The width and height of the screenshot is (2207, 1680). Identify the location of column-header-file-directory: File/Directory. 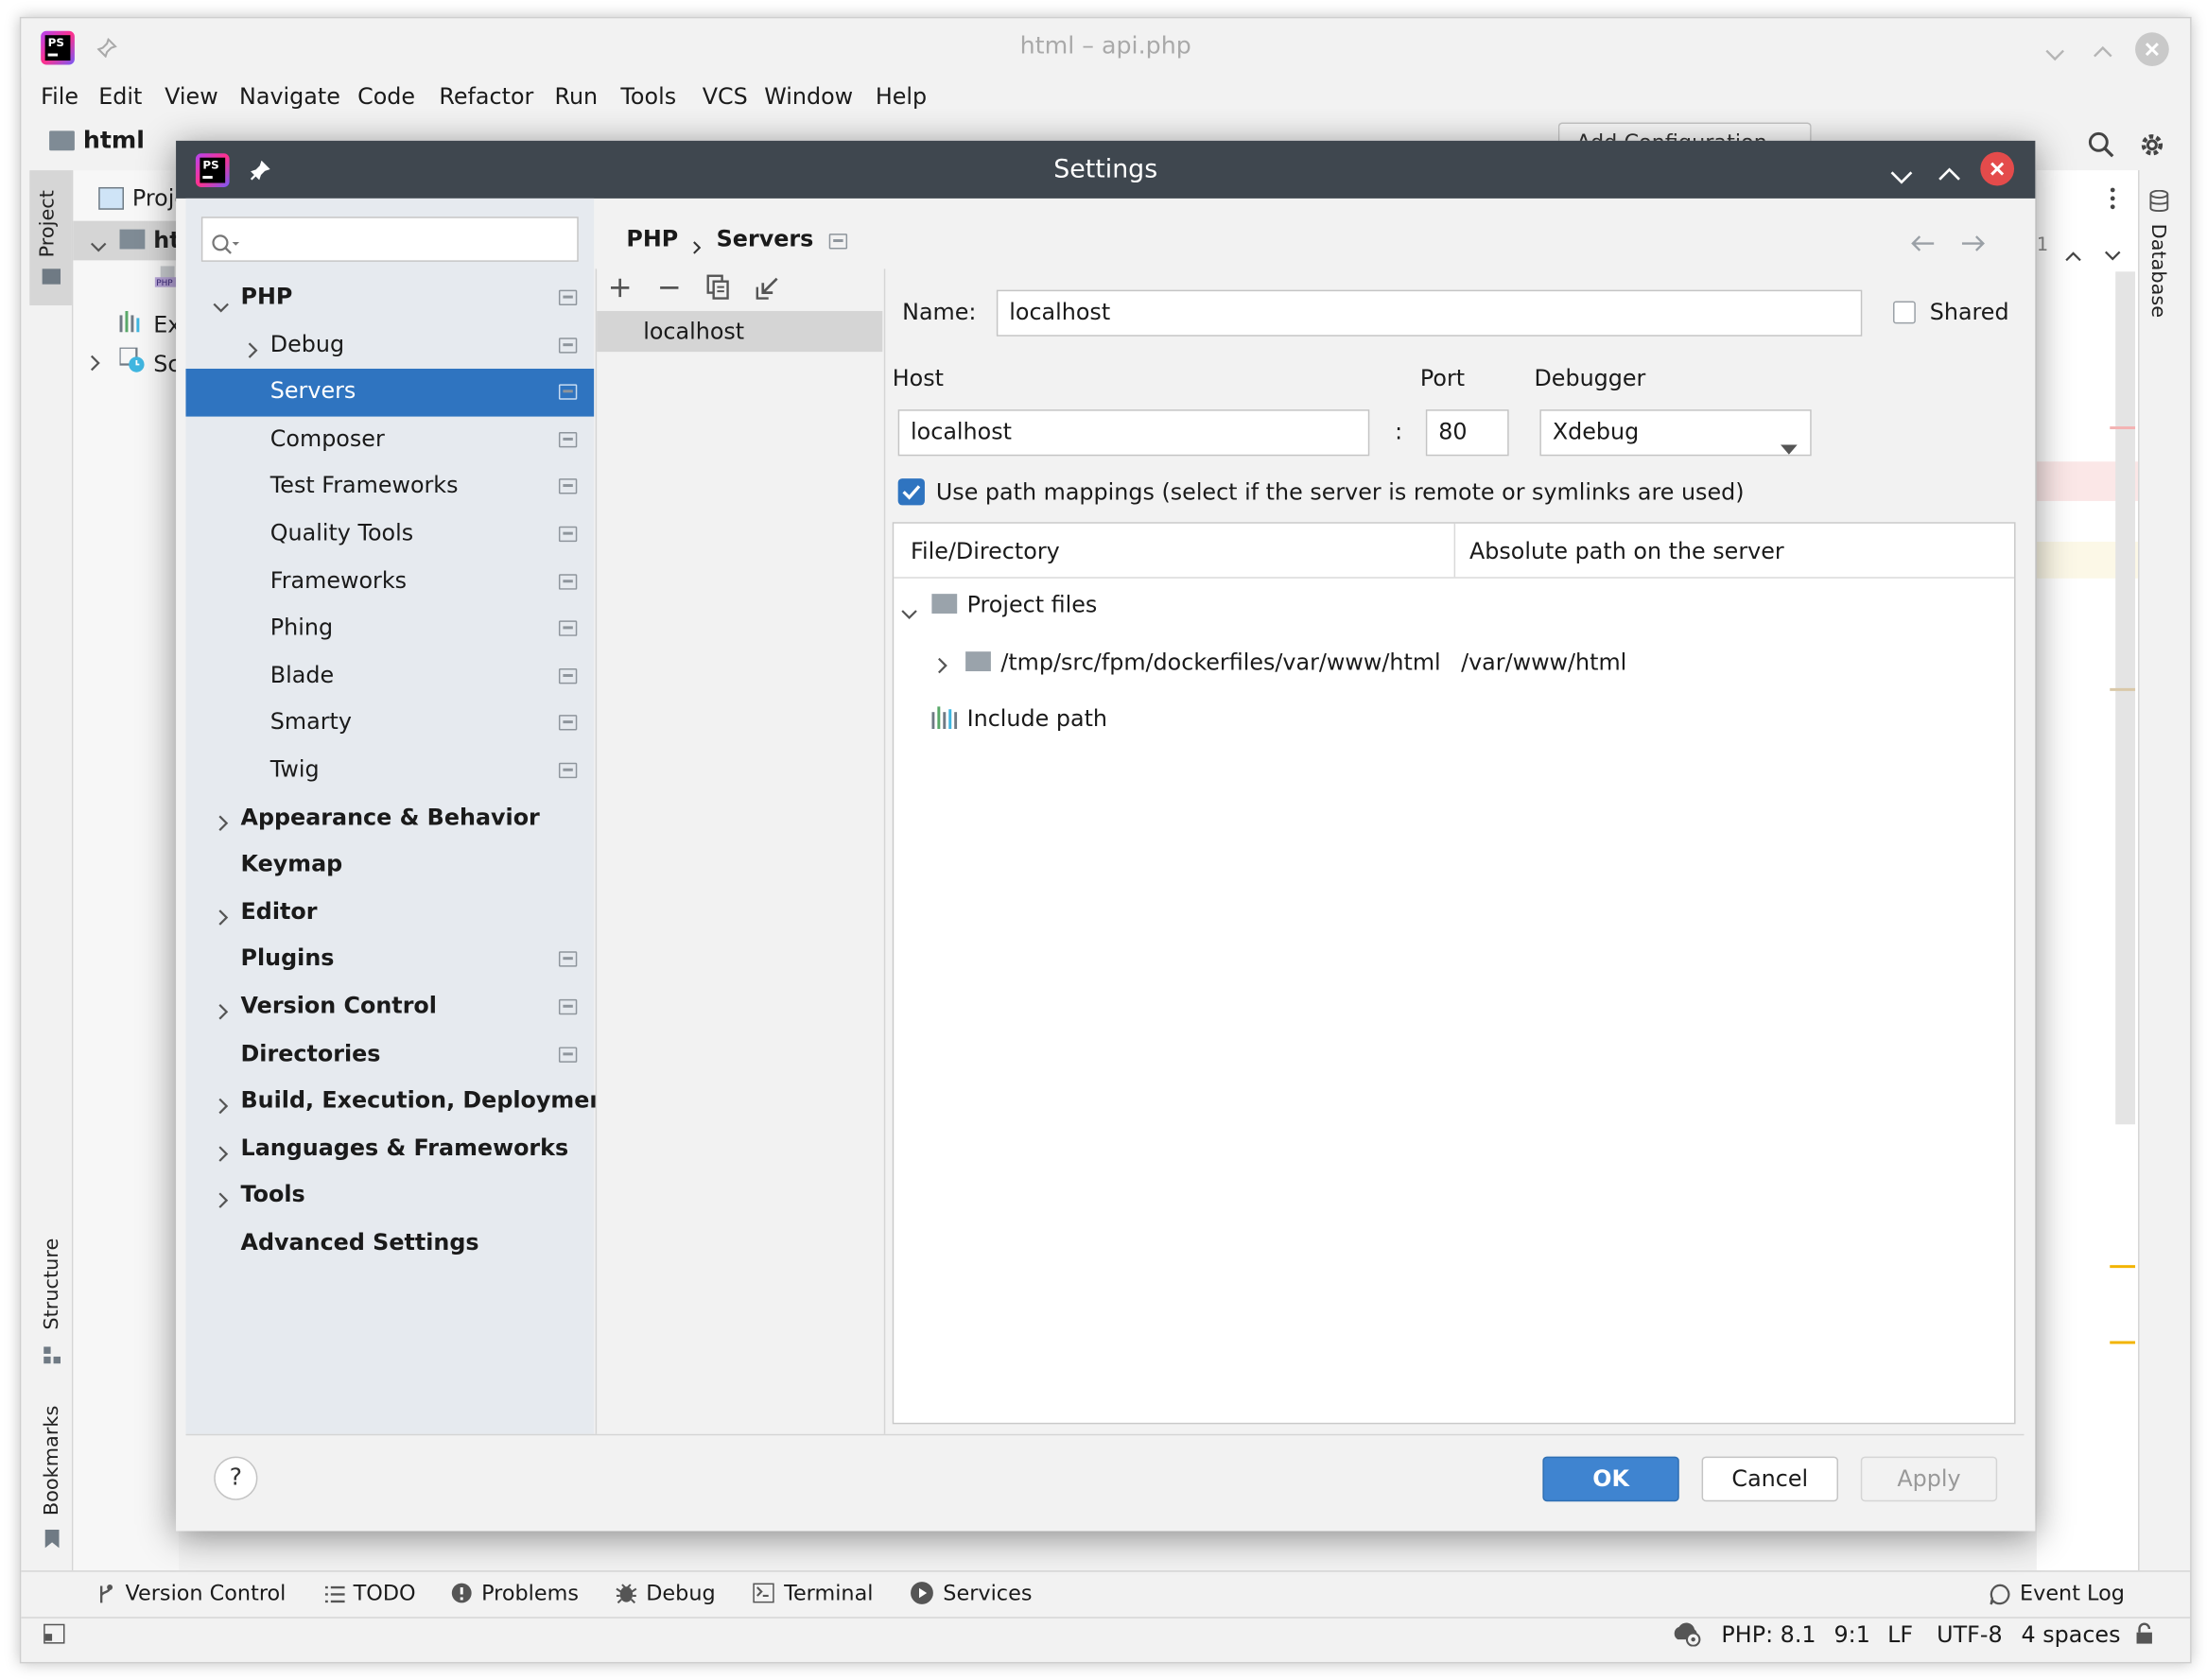
(986, 551).